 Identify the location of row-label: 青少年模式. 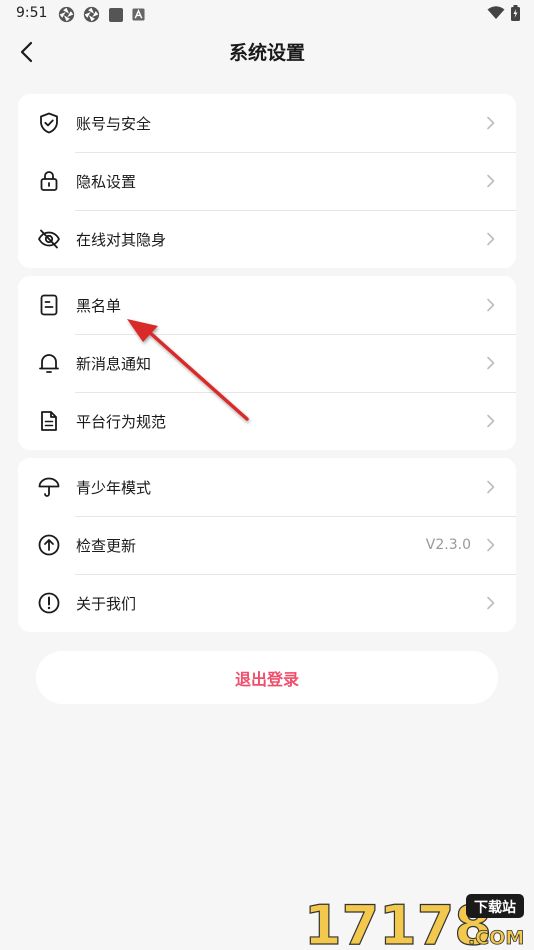
(114, 487).